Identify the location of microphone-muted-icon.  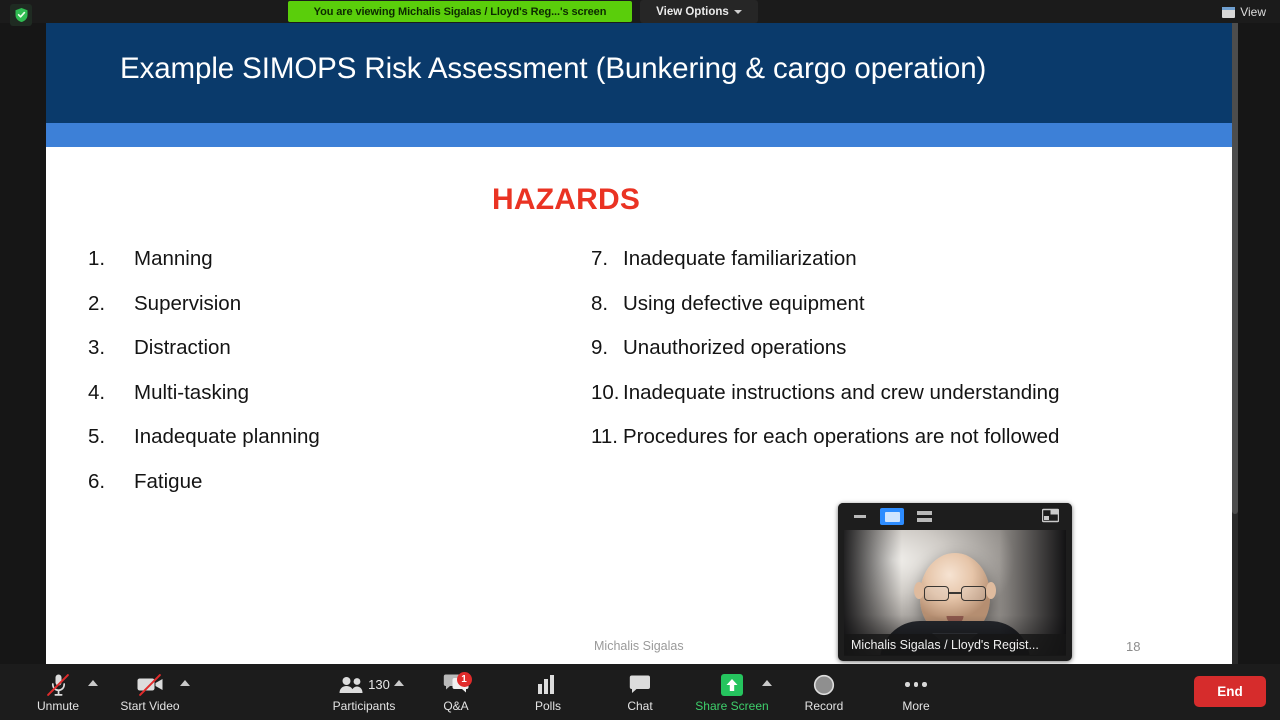
(58, 685).